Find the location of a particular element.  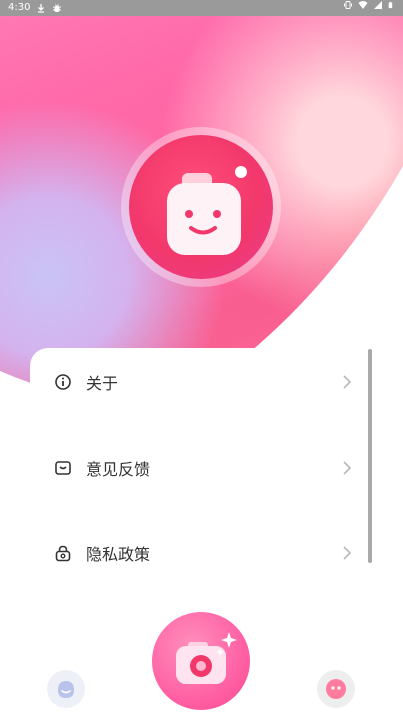

app-logo-core is located at coordinates (201, 207).